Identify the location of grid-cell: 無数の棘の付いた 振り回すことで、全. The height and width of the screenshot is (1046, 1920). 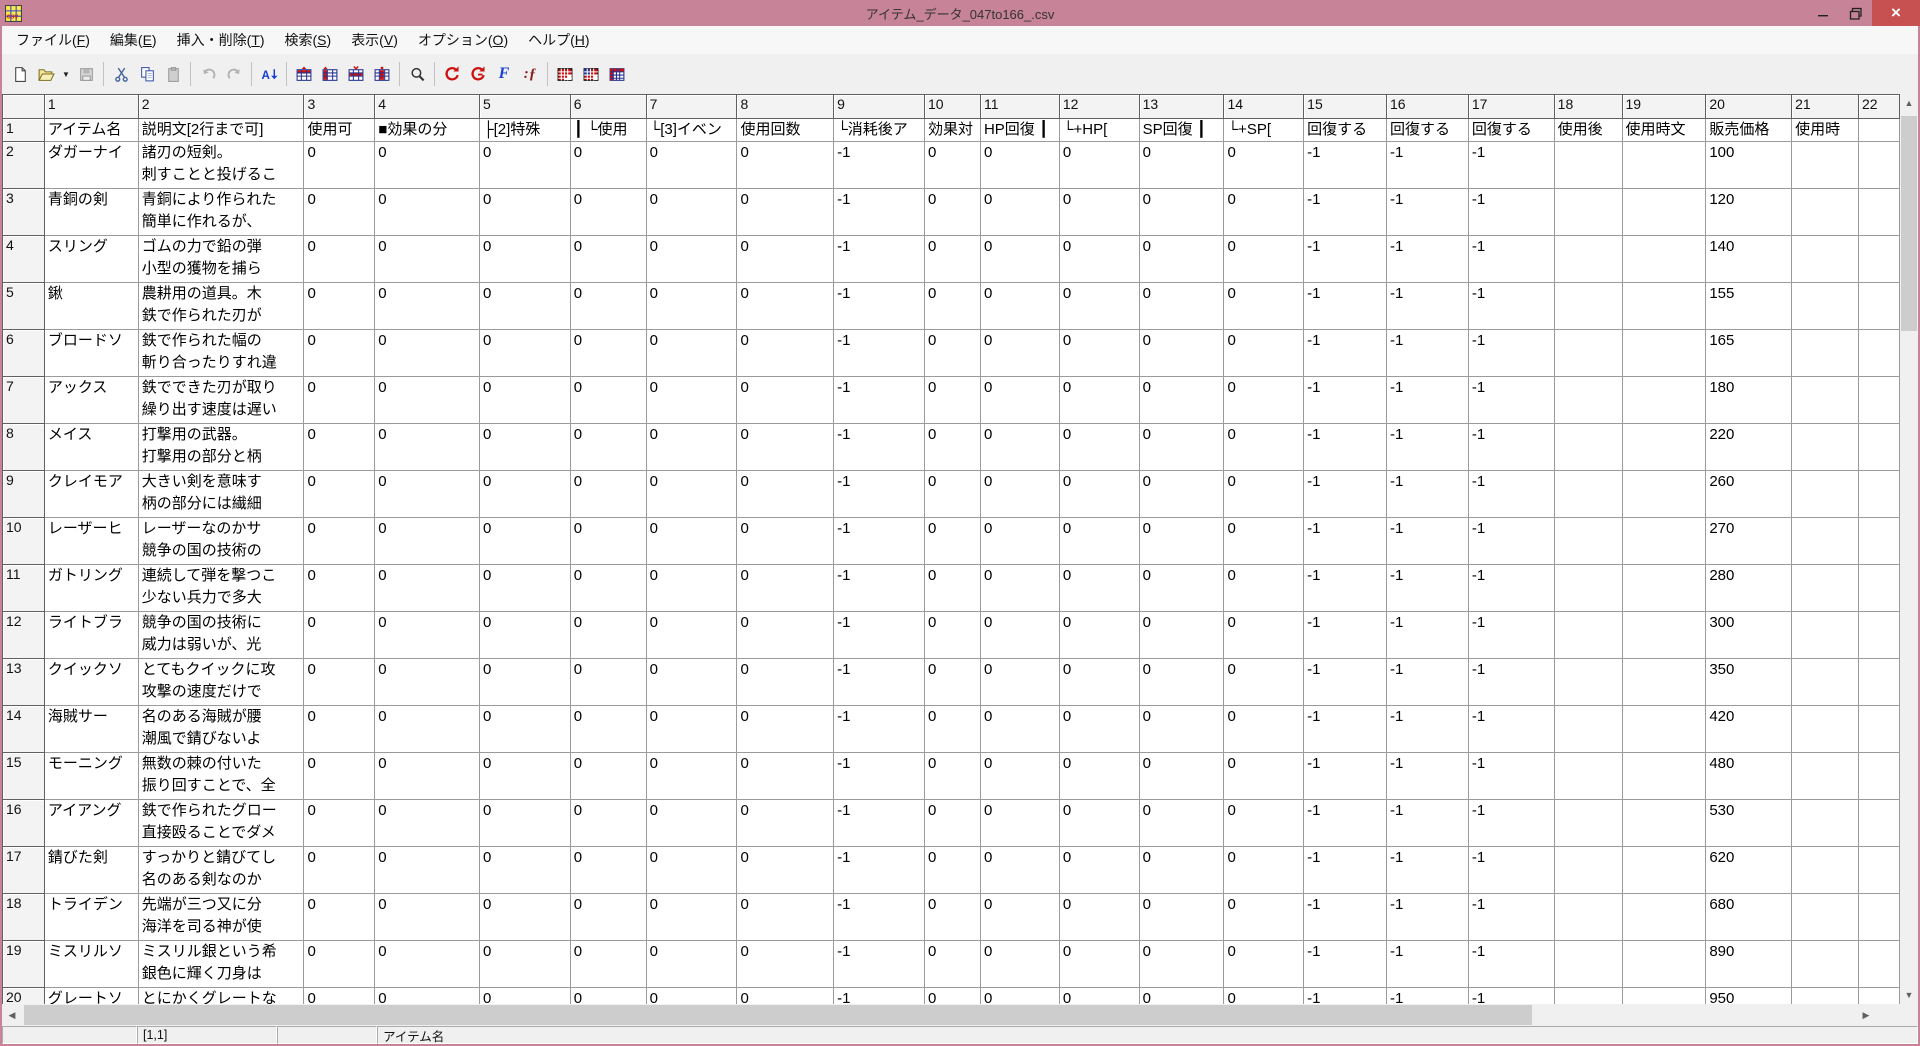
(221, 776).